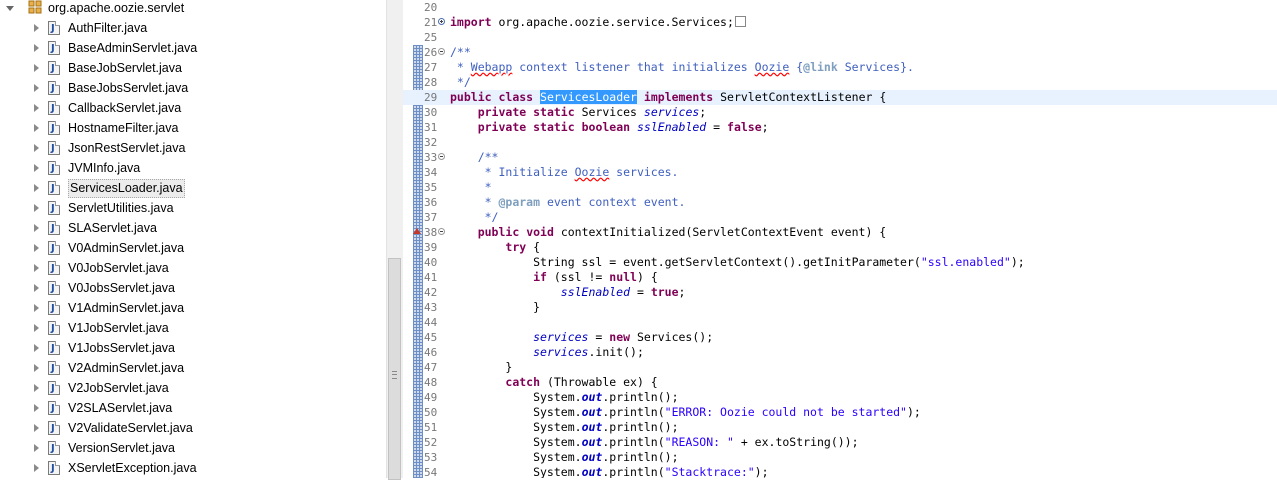 The image size is (1277, 480). What do you see at coordinates (193, 268) in the screenshot?
I see `tree-file-row: J V0JobServlet.java` at bounding box center [193, 268].